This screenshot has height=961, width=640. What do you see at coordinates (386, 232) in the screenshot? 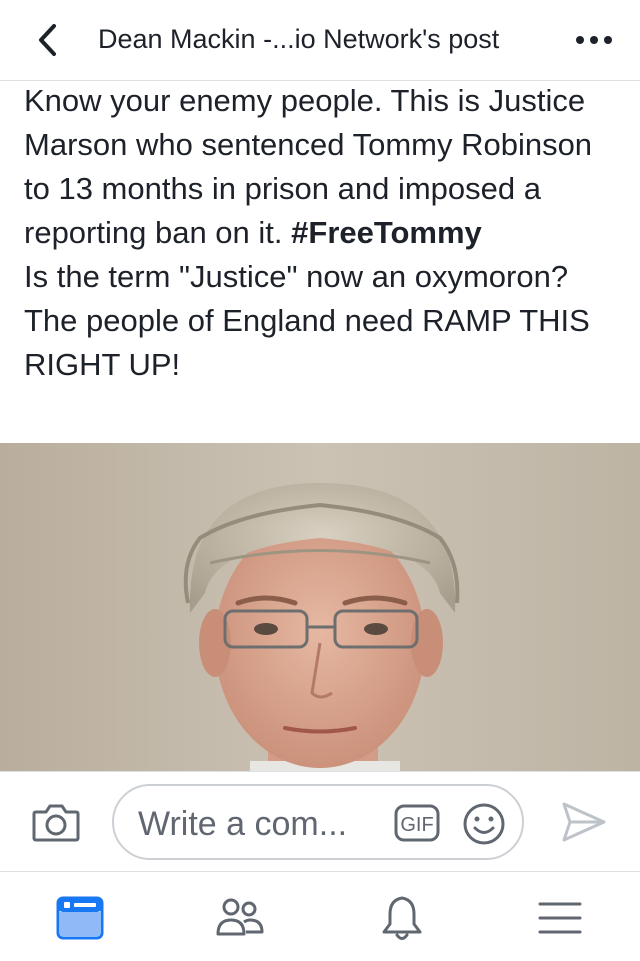
I see `hashtag-link: #FreeTommy` at bounding box center [386, 232].